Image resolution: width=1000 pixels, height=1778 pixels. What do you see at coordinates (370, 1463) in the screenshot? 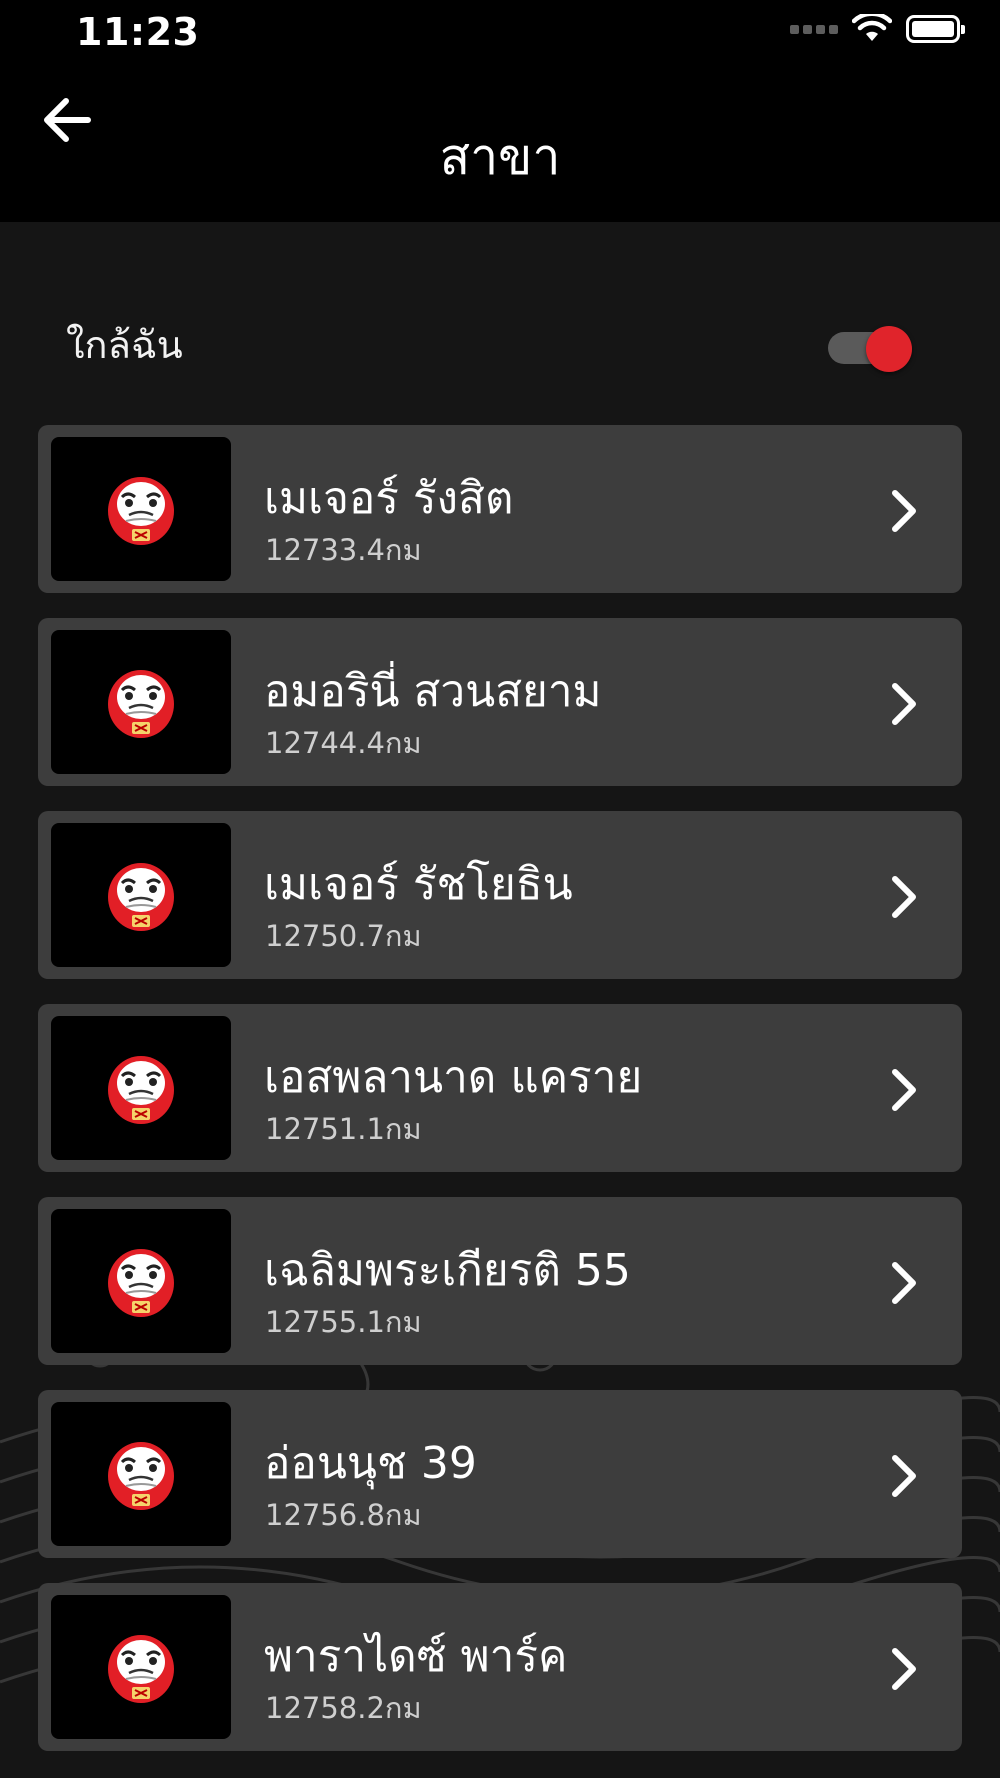
I see `branch-name: อ่อนนุช 39` at bounding box center [370, 1463].